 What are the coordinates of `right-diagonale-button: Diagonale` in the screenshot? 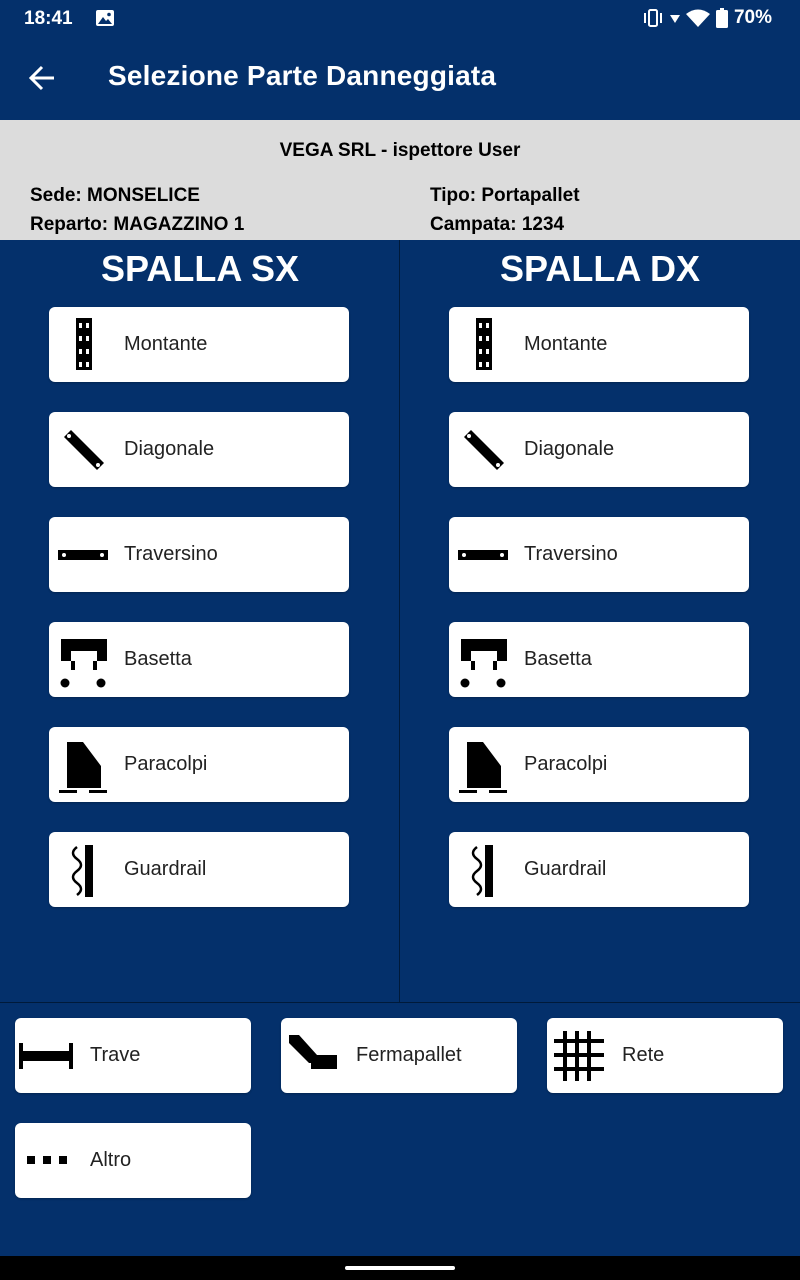 It's located at (599, 449).